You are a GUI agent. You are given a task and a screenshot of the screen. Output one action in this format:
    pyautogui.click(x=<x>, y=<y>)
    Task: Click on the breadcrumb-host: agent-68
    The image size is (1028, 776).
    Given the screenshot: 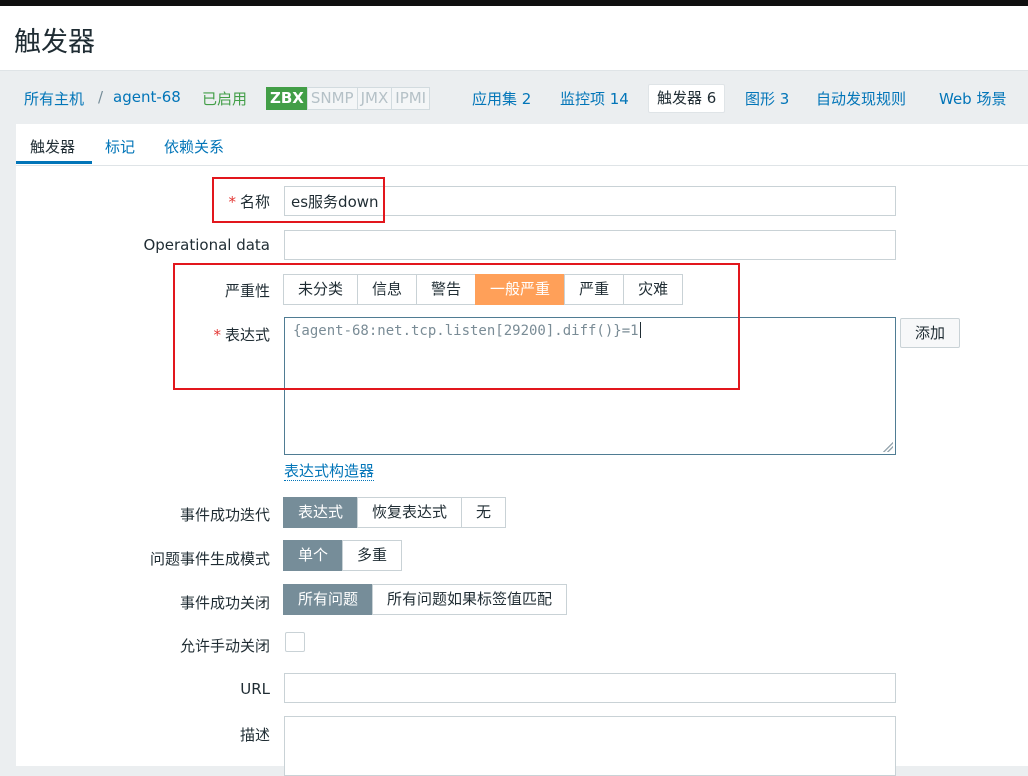 What is the action you would take?
    pyautogui.click(x=147, y=97)
    